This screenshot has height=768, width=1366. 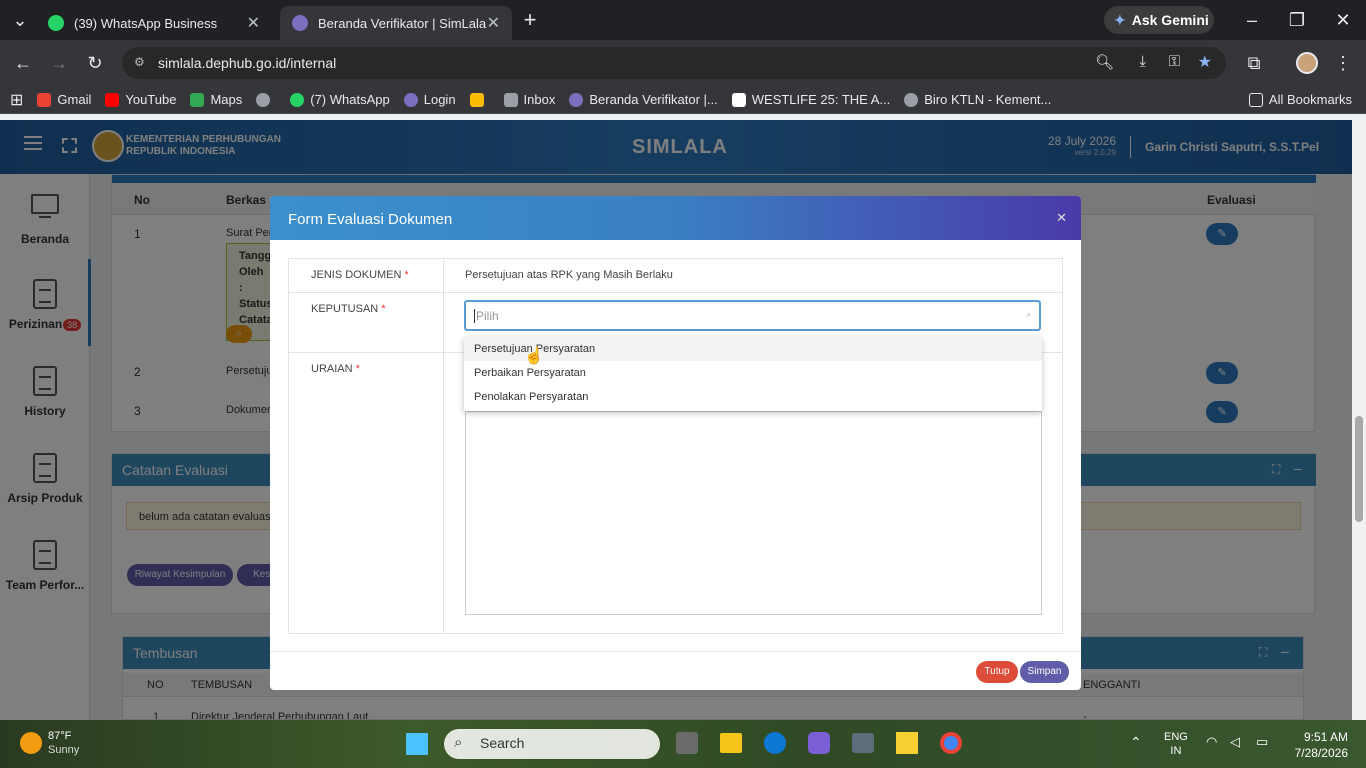 What do you see at coordinates (534, 356) in the screenshot?
I see `mouse-cursor-icon: ☝` at bounding box center [534, 356].